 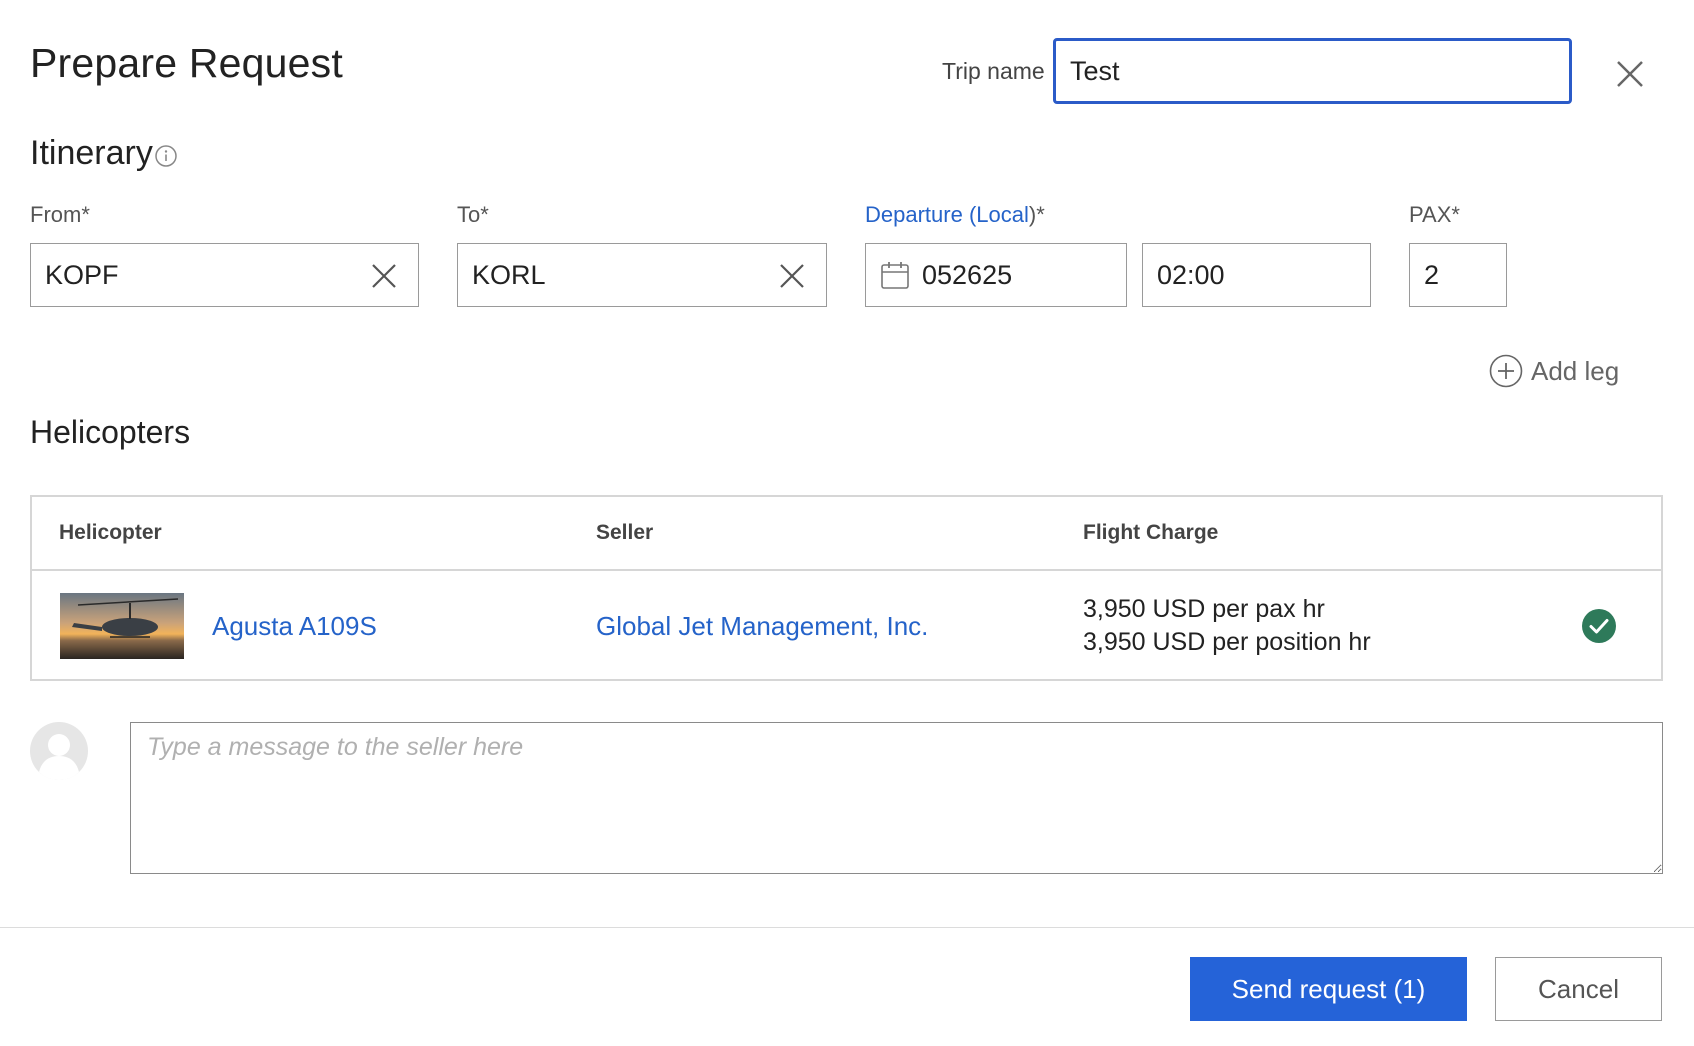 I want to click on departure-label: Departure (Local)*, so click(x=955, y=215).